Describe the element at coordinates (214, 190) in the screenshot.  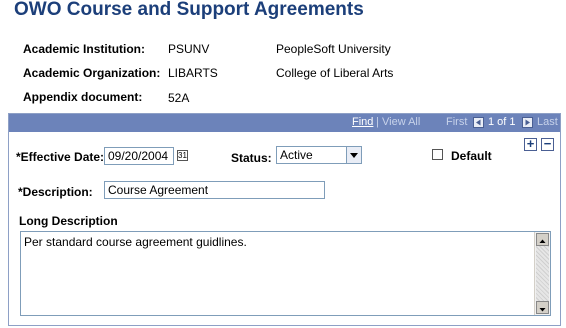
I see `description-input` at that location.